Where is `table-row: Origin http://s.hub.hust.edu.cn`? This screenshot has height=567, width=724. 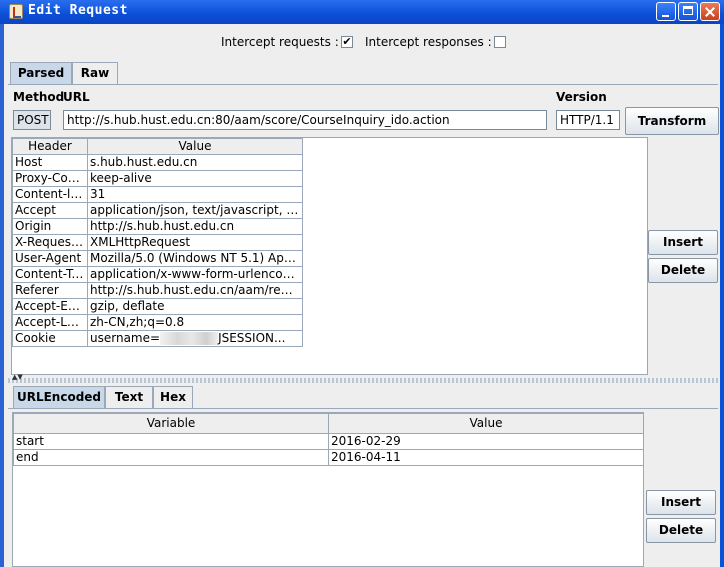 table-row: Origin http://s.hub.hust.edu.cn is located at coordinates (157, 226).